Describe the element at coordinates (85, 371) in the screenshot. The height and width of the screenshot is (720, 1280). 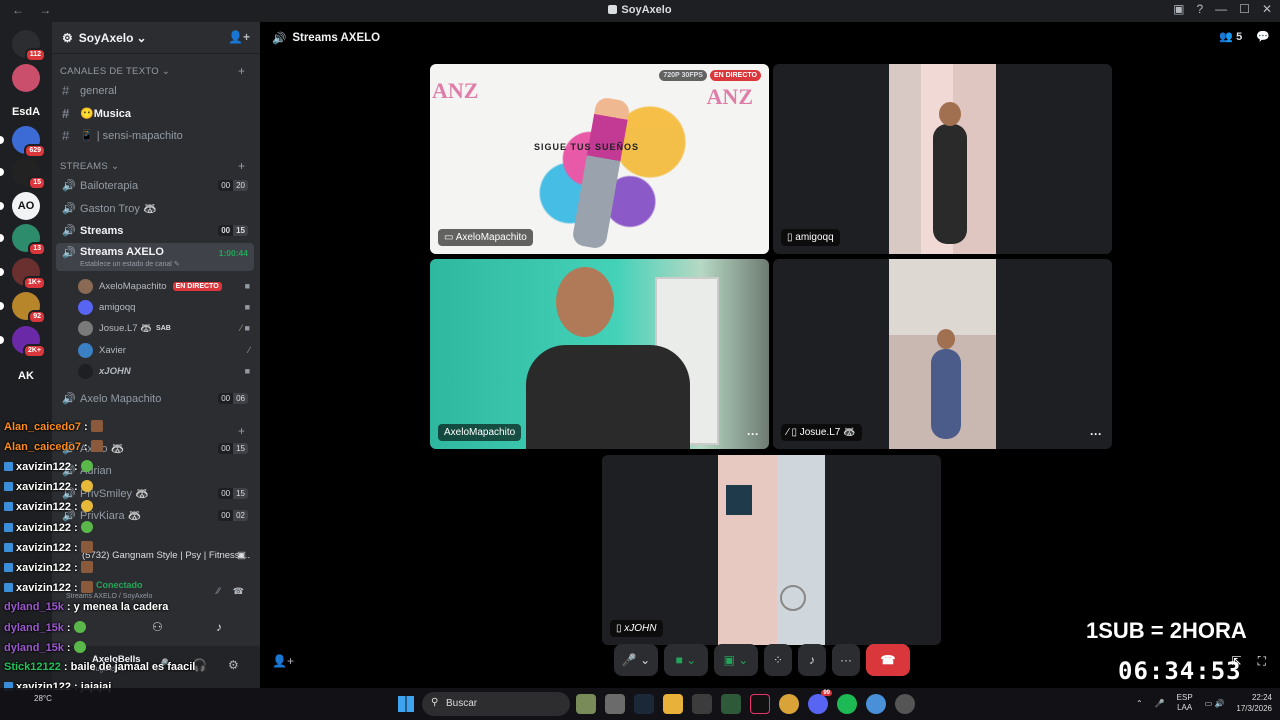
I see `avatar` at that location.